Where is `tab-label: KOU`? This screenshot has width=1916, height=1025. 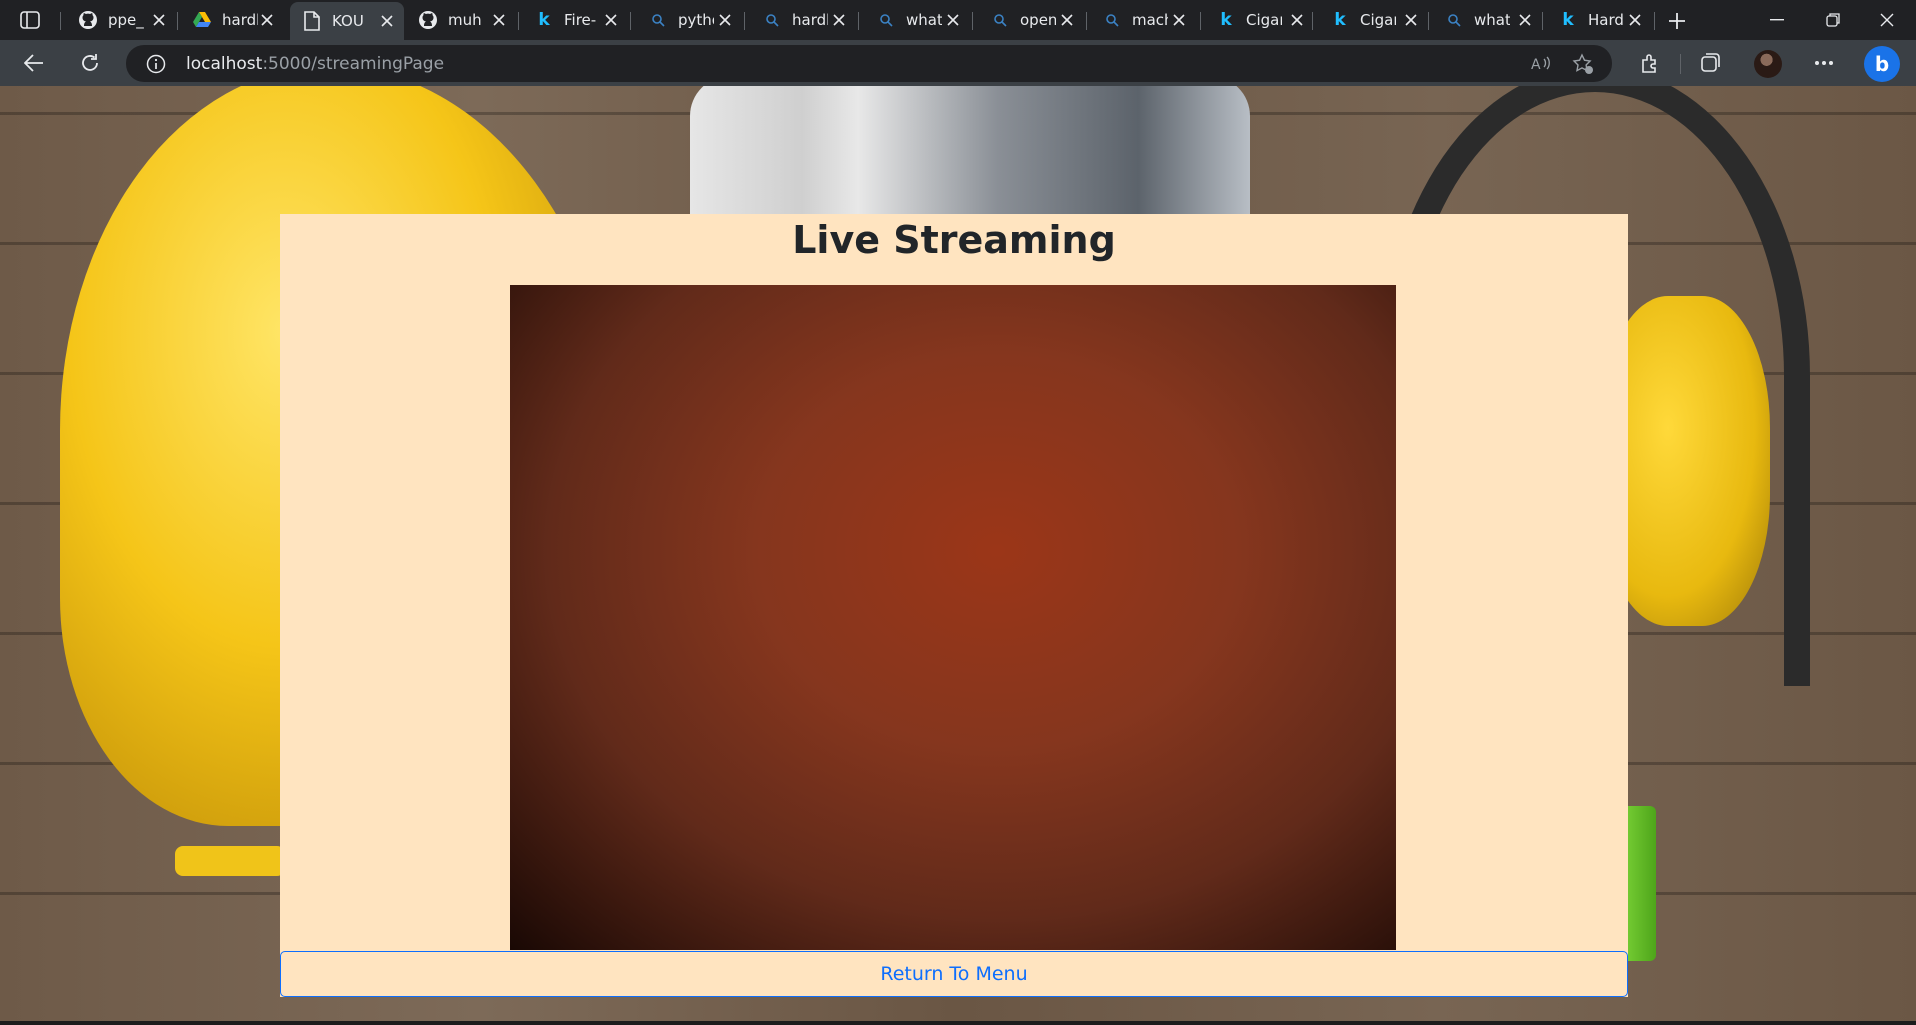
tab-label: KOU is located at coordinates (348, 21).